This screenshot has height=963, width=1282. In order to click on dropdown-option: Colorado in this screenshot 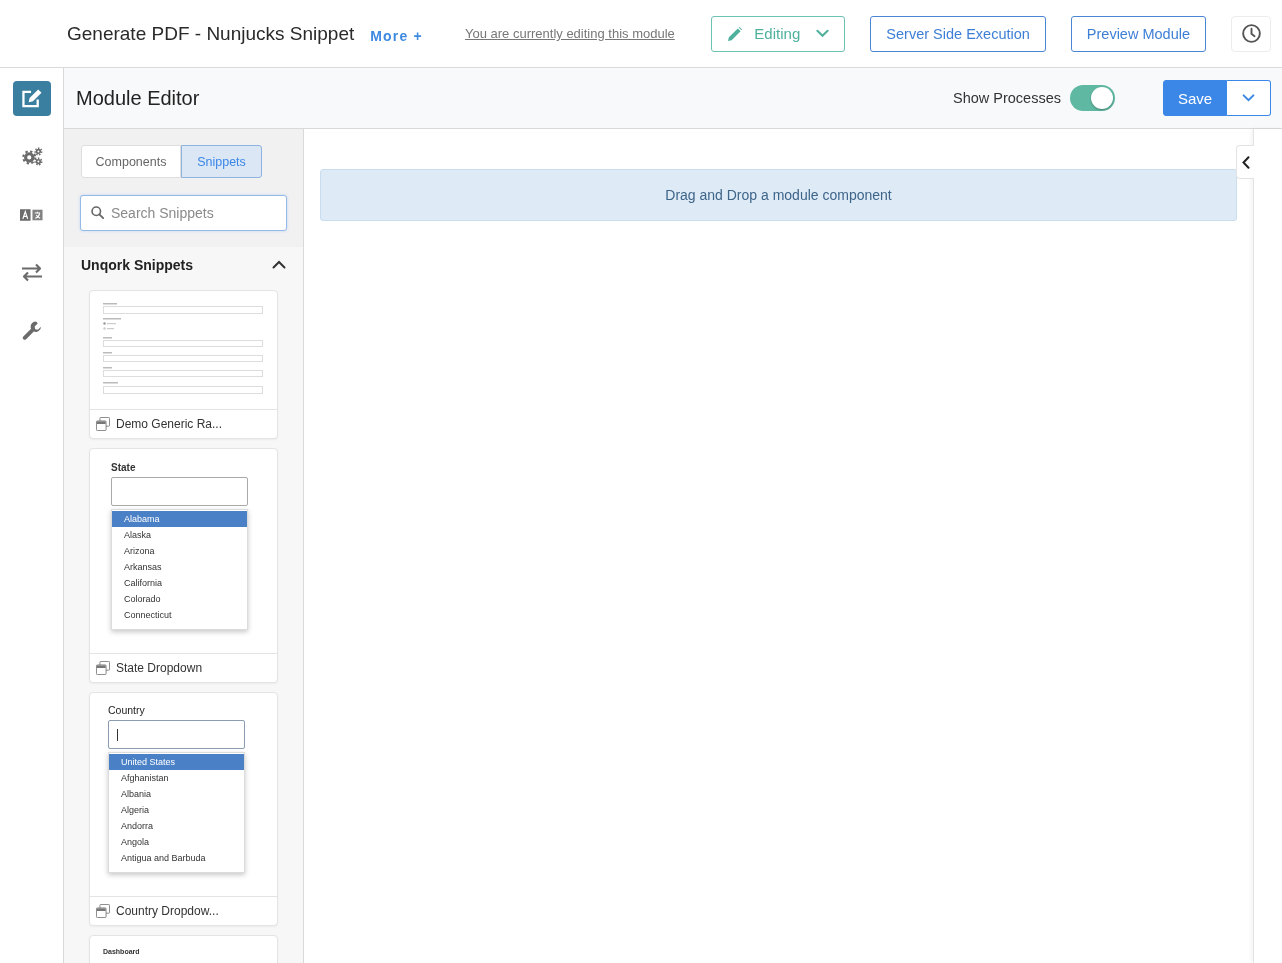, I will do `click(179, 599)`.